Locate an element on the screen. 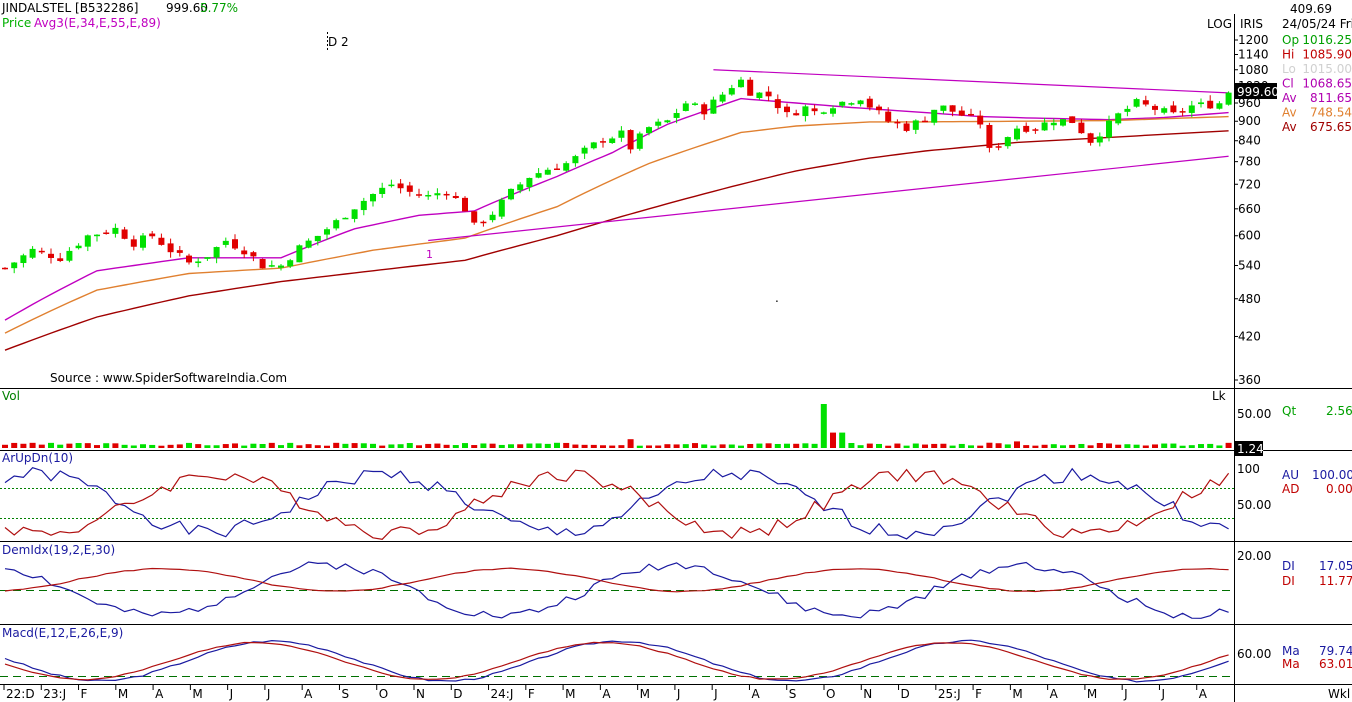  info-value: 1015.00 is located at coordinates (1327, 69).